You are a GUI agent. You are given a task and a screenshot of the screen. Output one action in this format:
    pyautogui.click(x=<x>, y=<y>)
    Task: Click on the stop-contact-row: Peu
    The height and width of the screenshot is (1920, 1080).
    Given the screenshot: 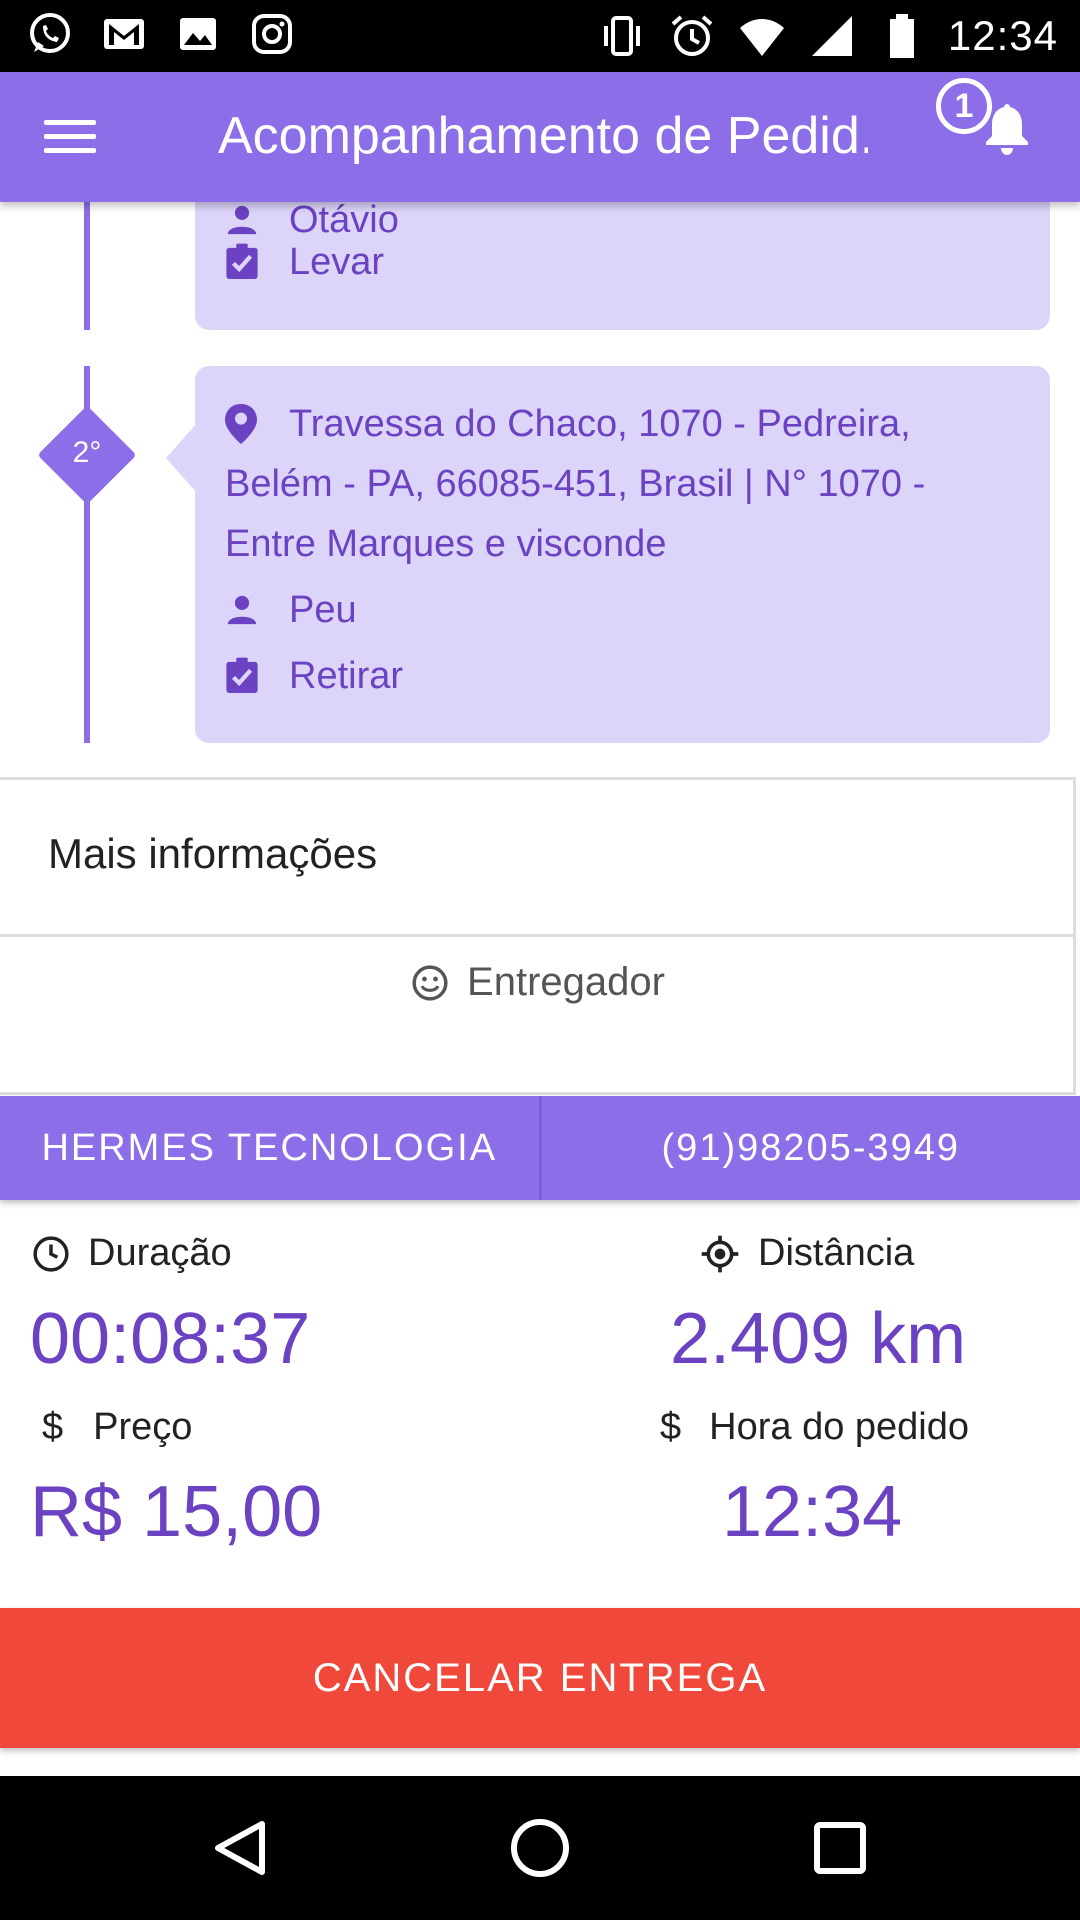 What is the action you would take?
    pyautogui.click(x=291, y=610)
    